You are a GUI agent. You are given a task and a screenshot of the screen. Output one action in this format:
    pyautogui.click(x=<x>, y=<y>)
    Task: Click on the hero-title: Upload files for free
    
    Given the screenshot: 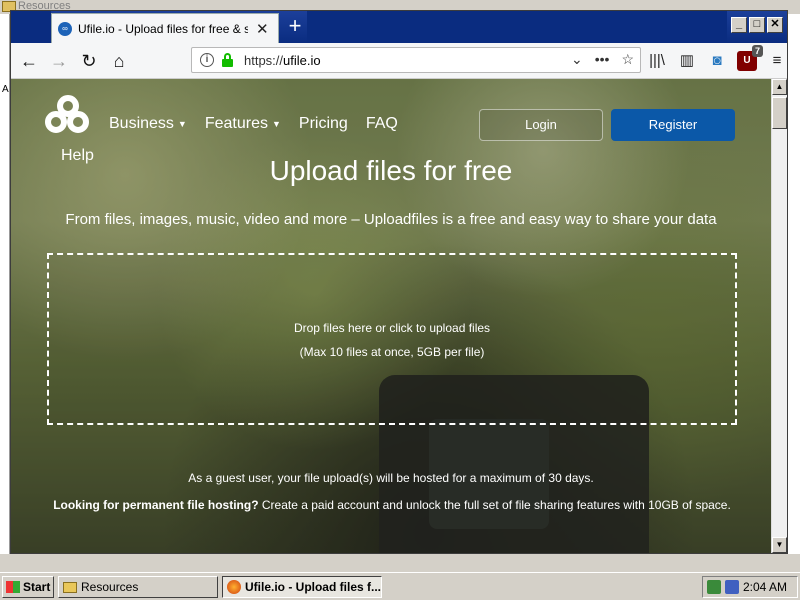 What is the action you would take?
    pyautogui.click(x=391, y=170)
    